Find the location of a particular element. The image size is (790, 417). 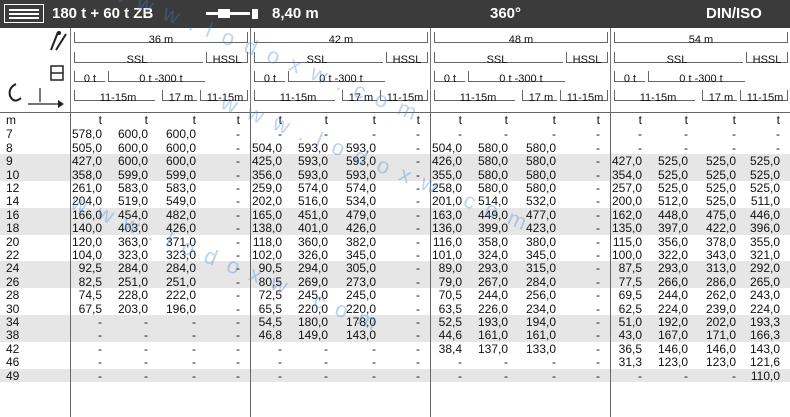

load-value: 138,0 is located at coordinates (266, 228).